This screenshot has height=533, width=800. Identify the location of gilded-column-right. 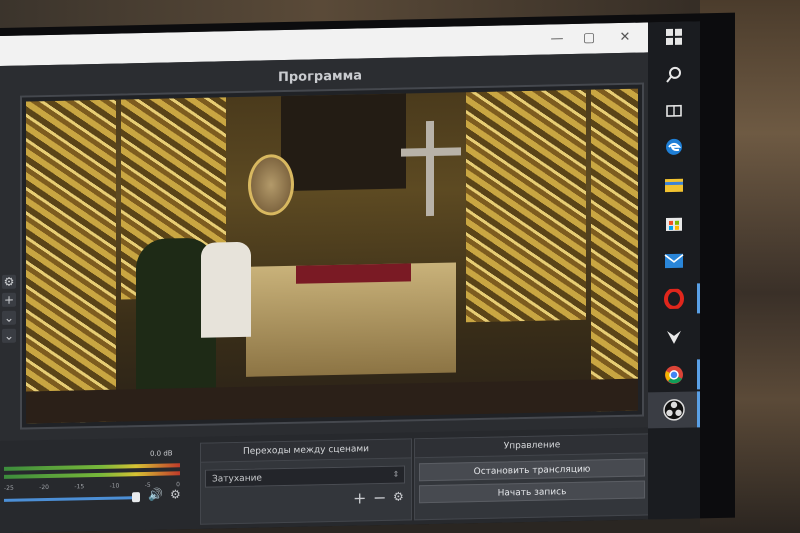
(614, 250).